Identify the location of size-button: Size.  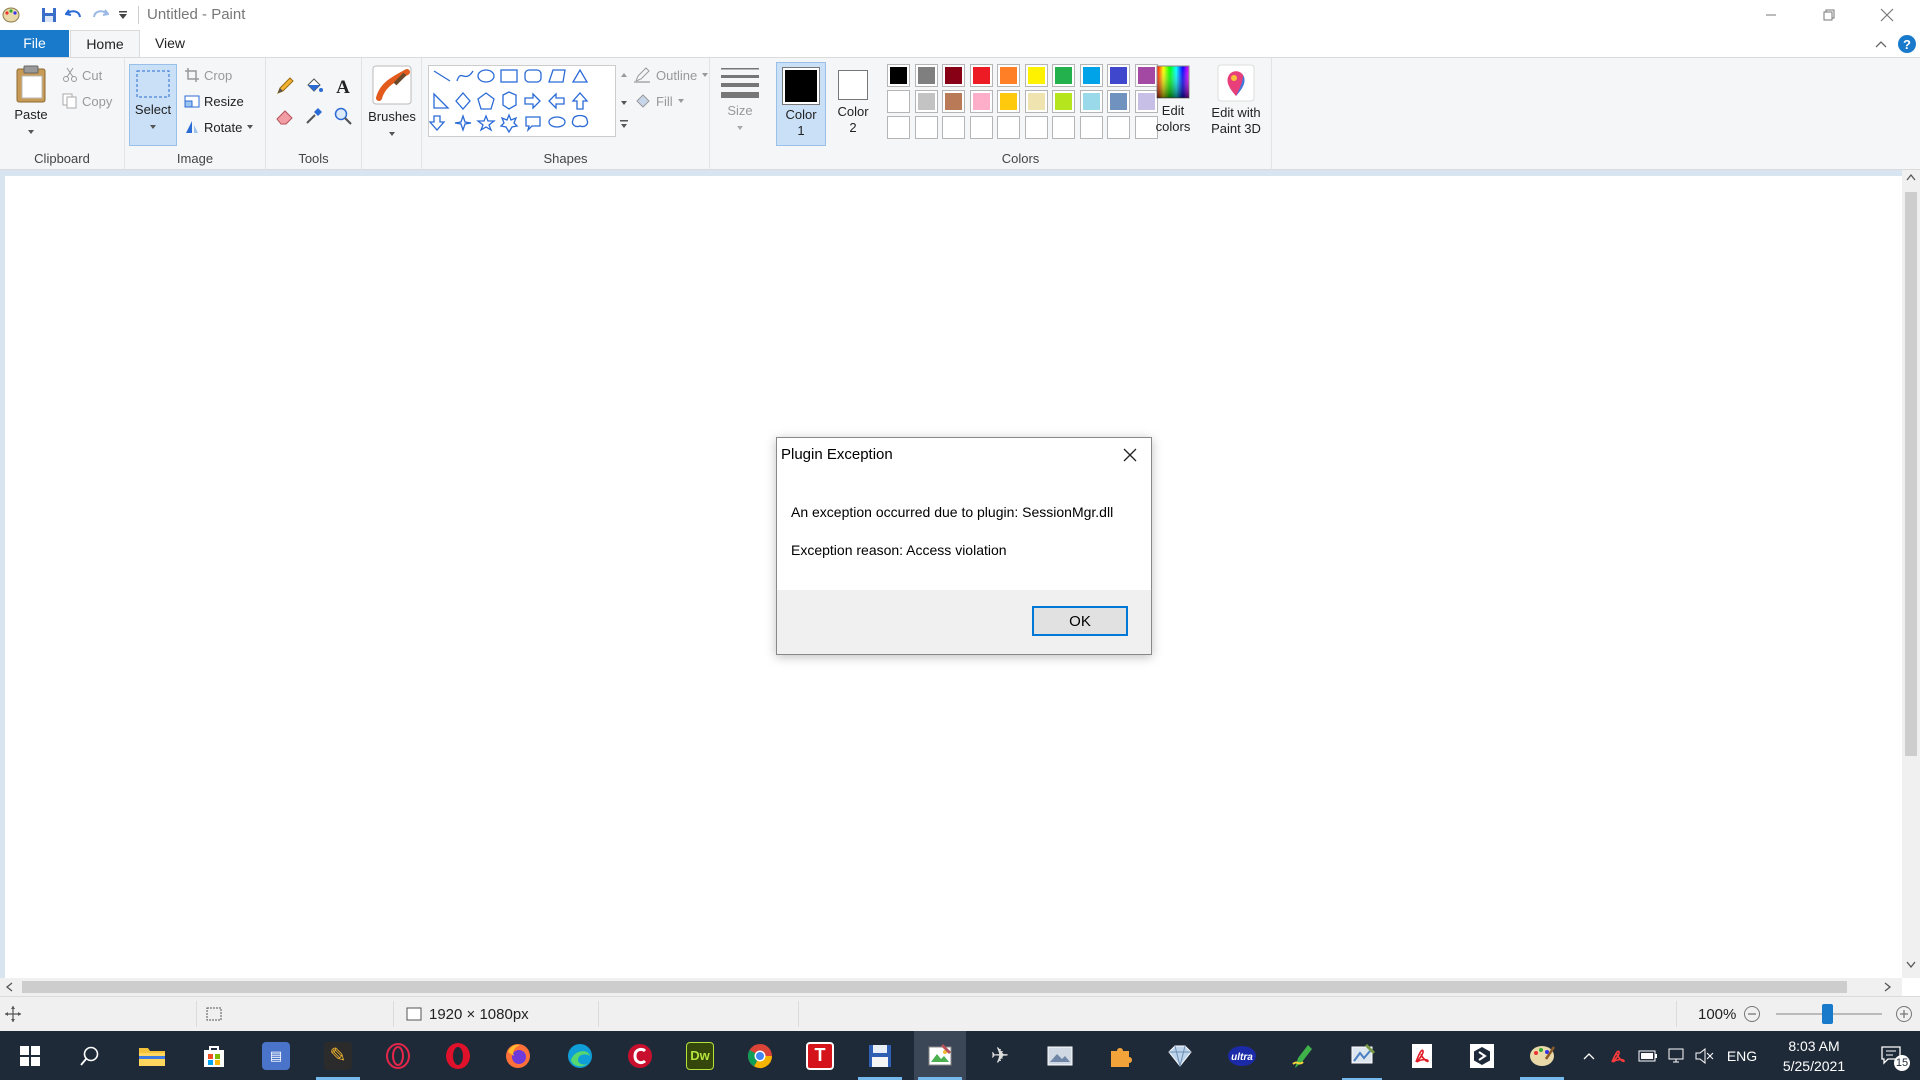
(740, 105).